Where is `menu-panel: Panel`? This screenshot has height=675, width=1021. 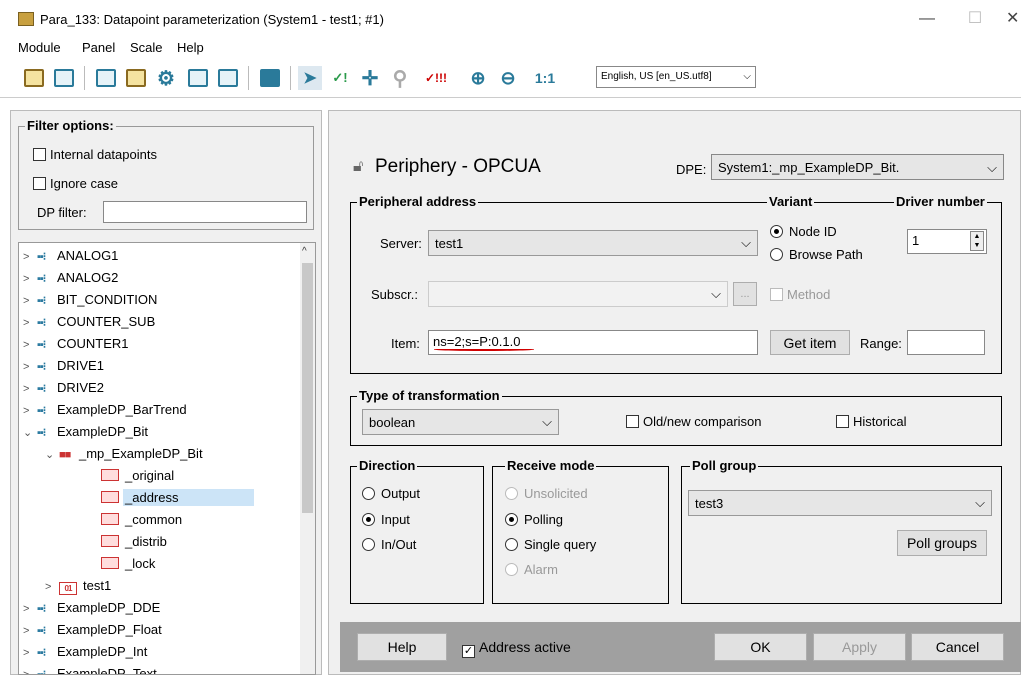 menu-panel: Panel is located at coordinates (98, 47).